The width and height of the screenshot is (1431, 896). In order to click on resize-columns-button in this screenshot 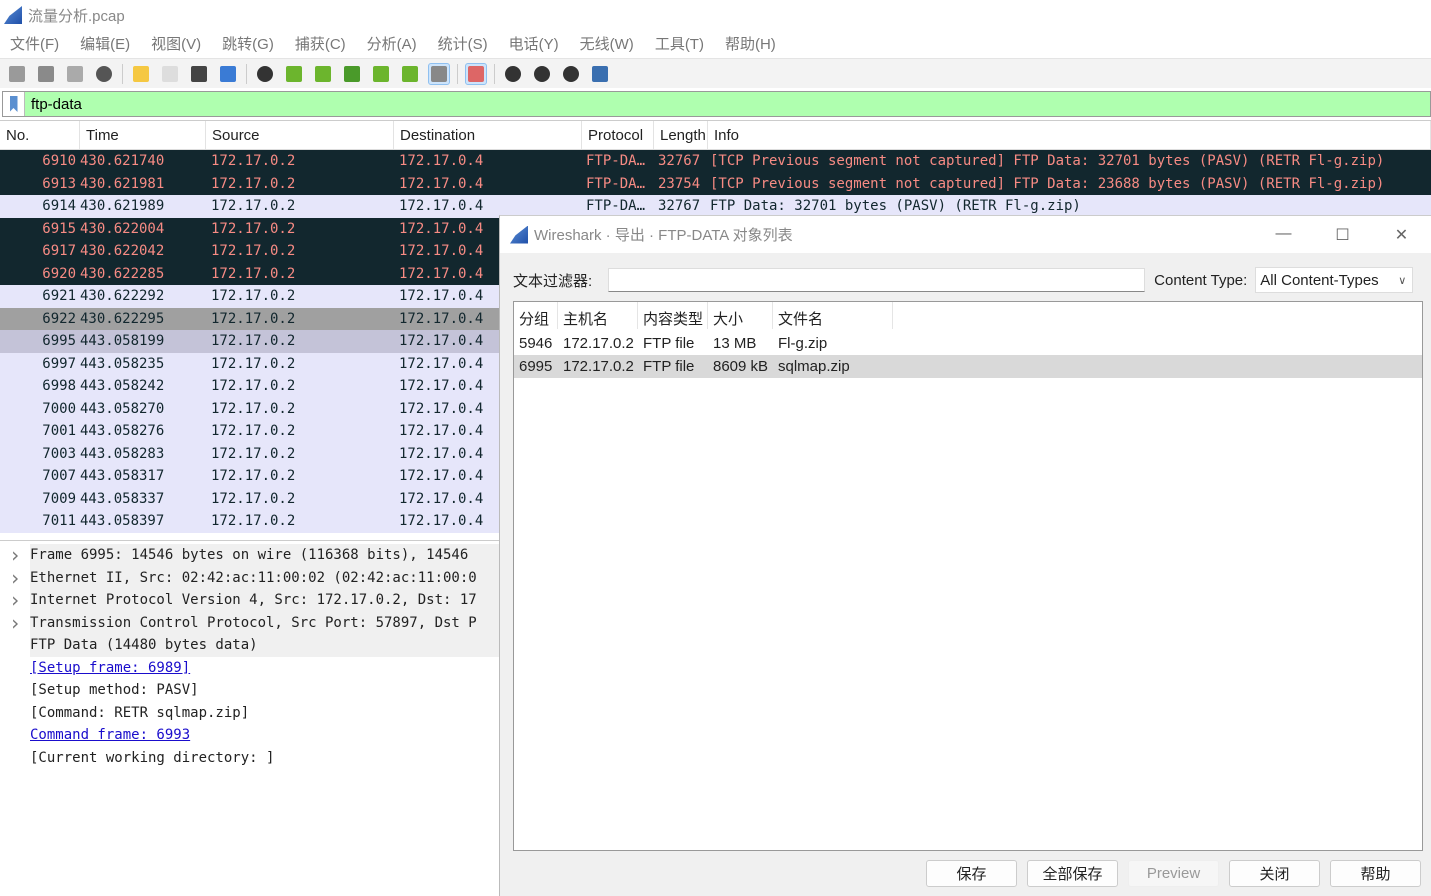, I will do `click(600, 74)`.